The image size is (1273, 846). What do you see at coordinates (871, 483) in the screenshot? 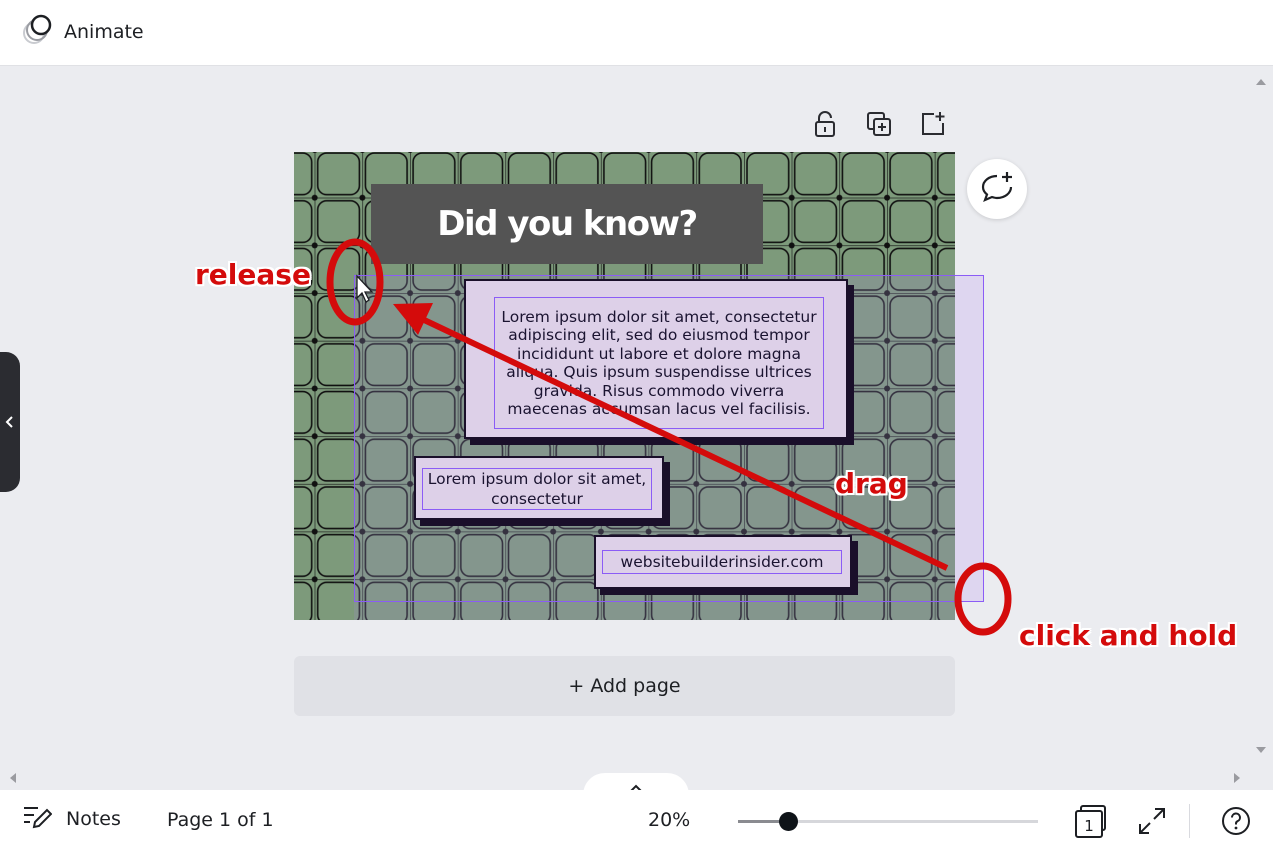
I see `drag-label: drag` at bounding box center [871, 483].